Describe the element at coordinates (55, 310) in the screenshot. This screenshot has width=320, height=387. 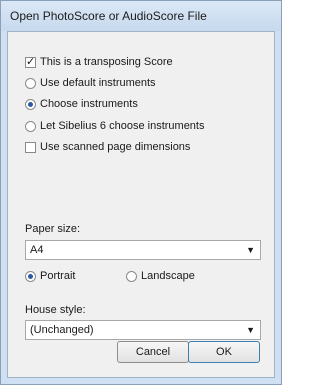
I see `house-style-label: House style:` at that location.